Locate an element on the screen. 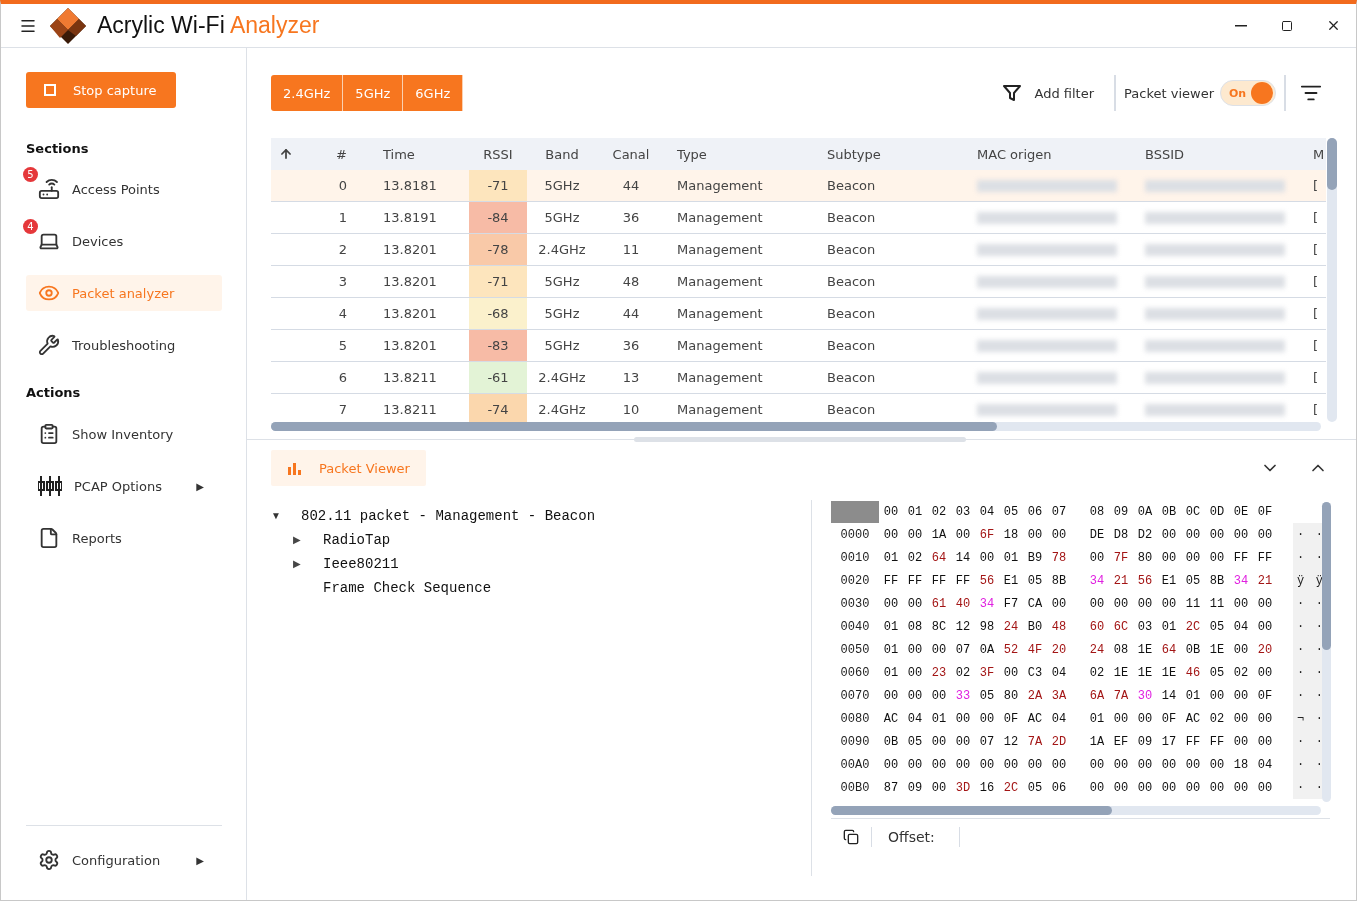 This screenshot has width=1357, height=901. column-header: Subtype is located at coordinates (890, 154).